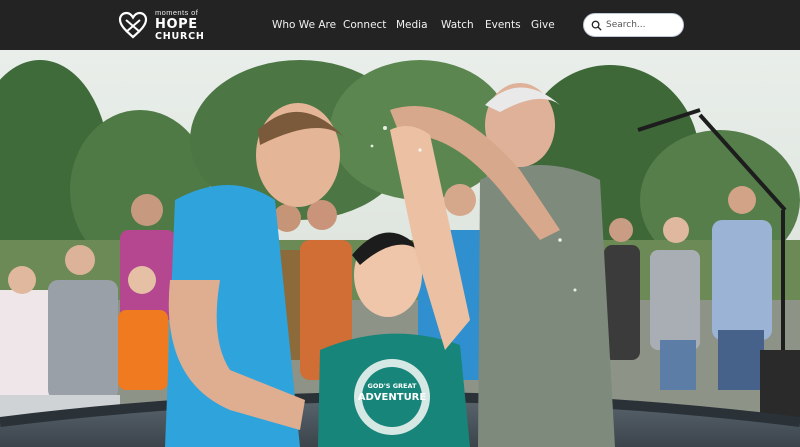 The image size is (800, 447). I want to click on nav-who-we-are: Who We Are, so click(304, 25).